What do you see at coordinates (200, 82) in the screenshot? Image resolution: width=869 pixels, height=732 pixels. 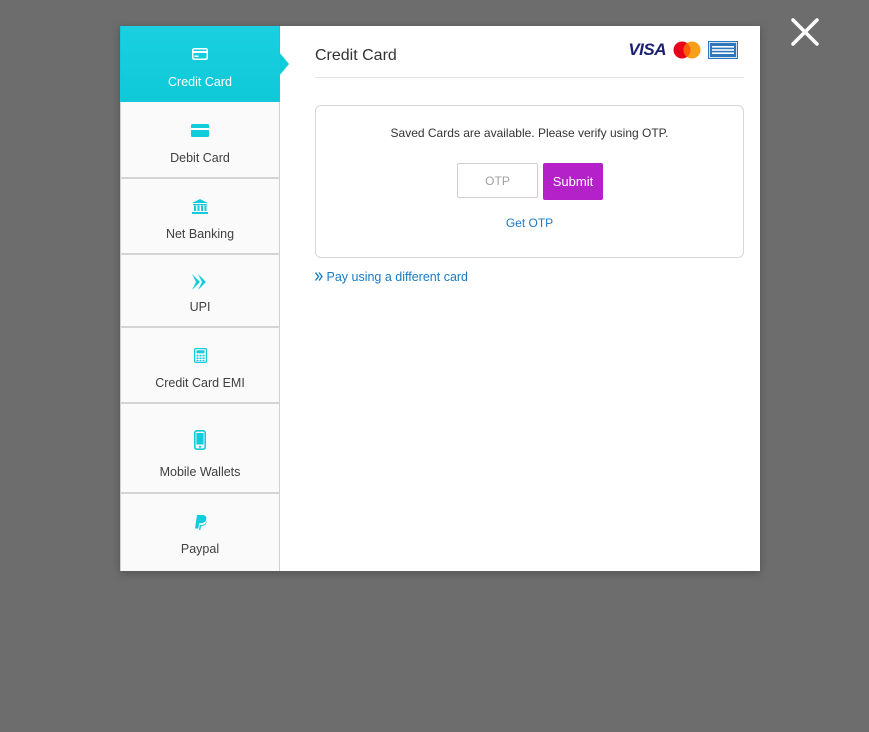 I see `tab-label: Credit Card` at bounding box center [200, 82].